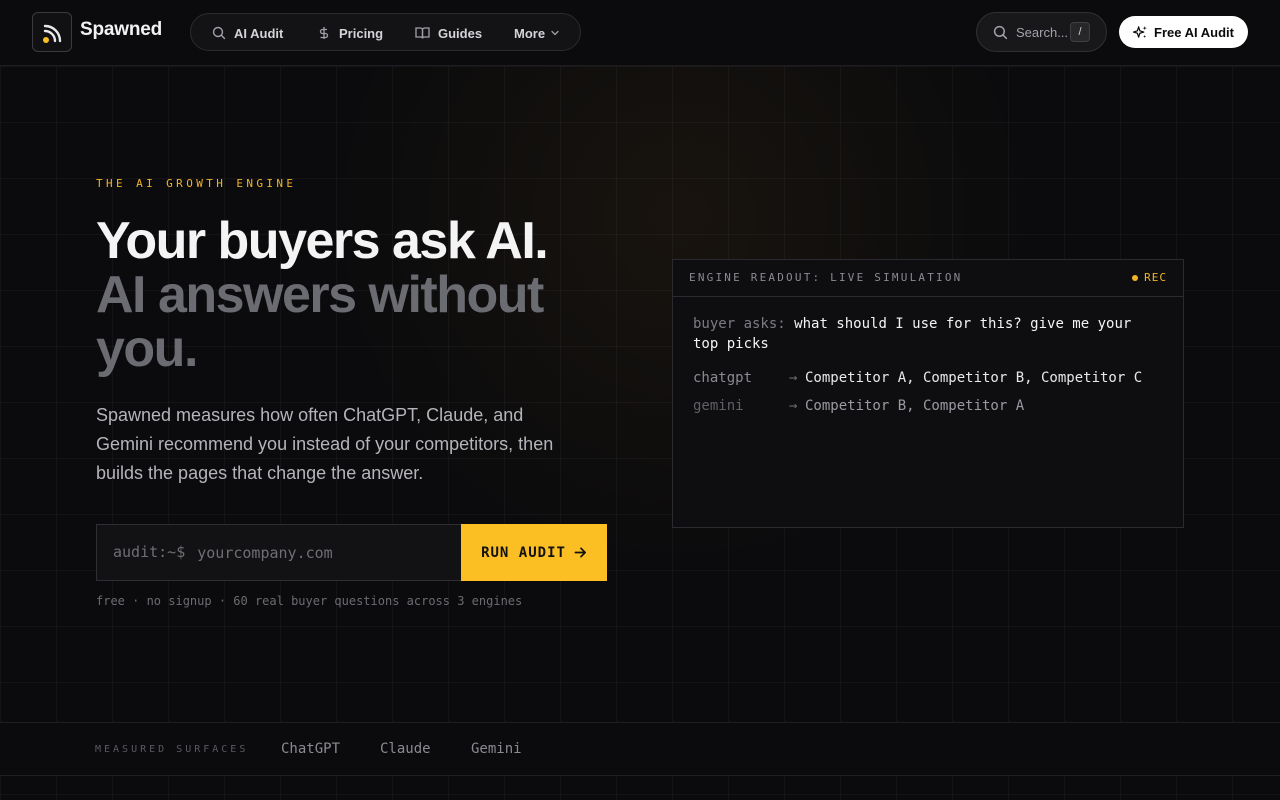 Image resolution: width=1280 pixels, height=800 pixels. Describe the element at coordinates (196, 183) in the screenshot. I see `hero-eyebrow: THE AI GROWTH ENGINE` at that location.